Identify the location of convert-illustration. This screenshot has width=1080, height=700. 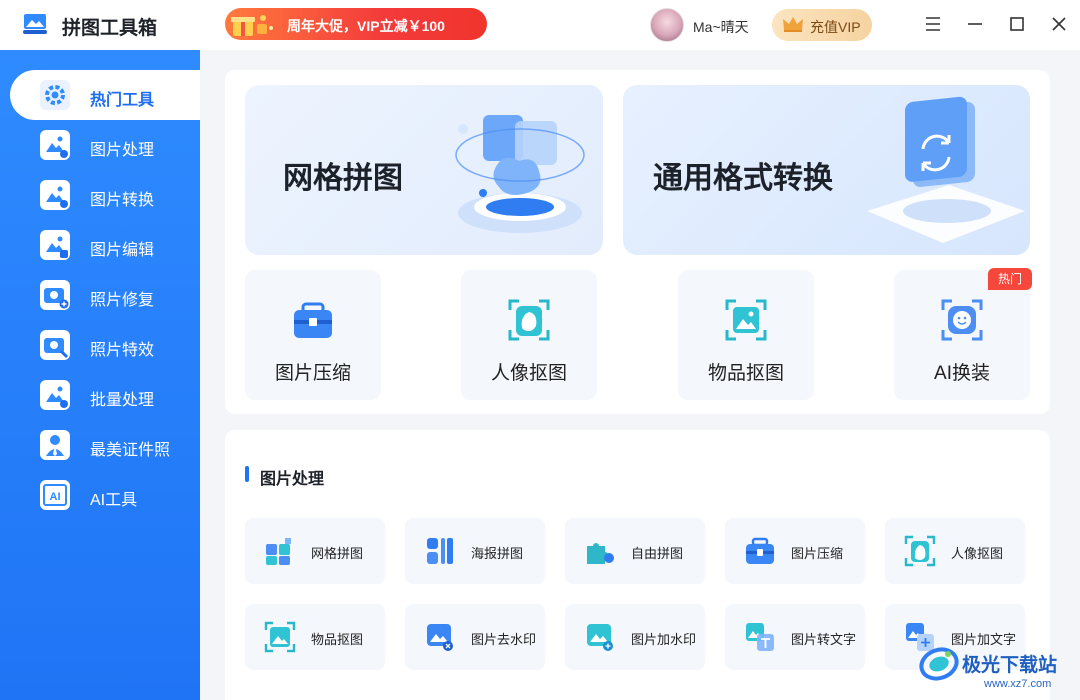
(946, 169).